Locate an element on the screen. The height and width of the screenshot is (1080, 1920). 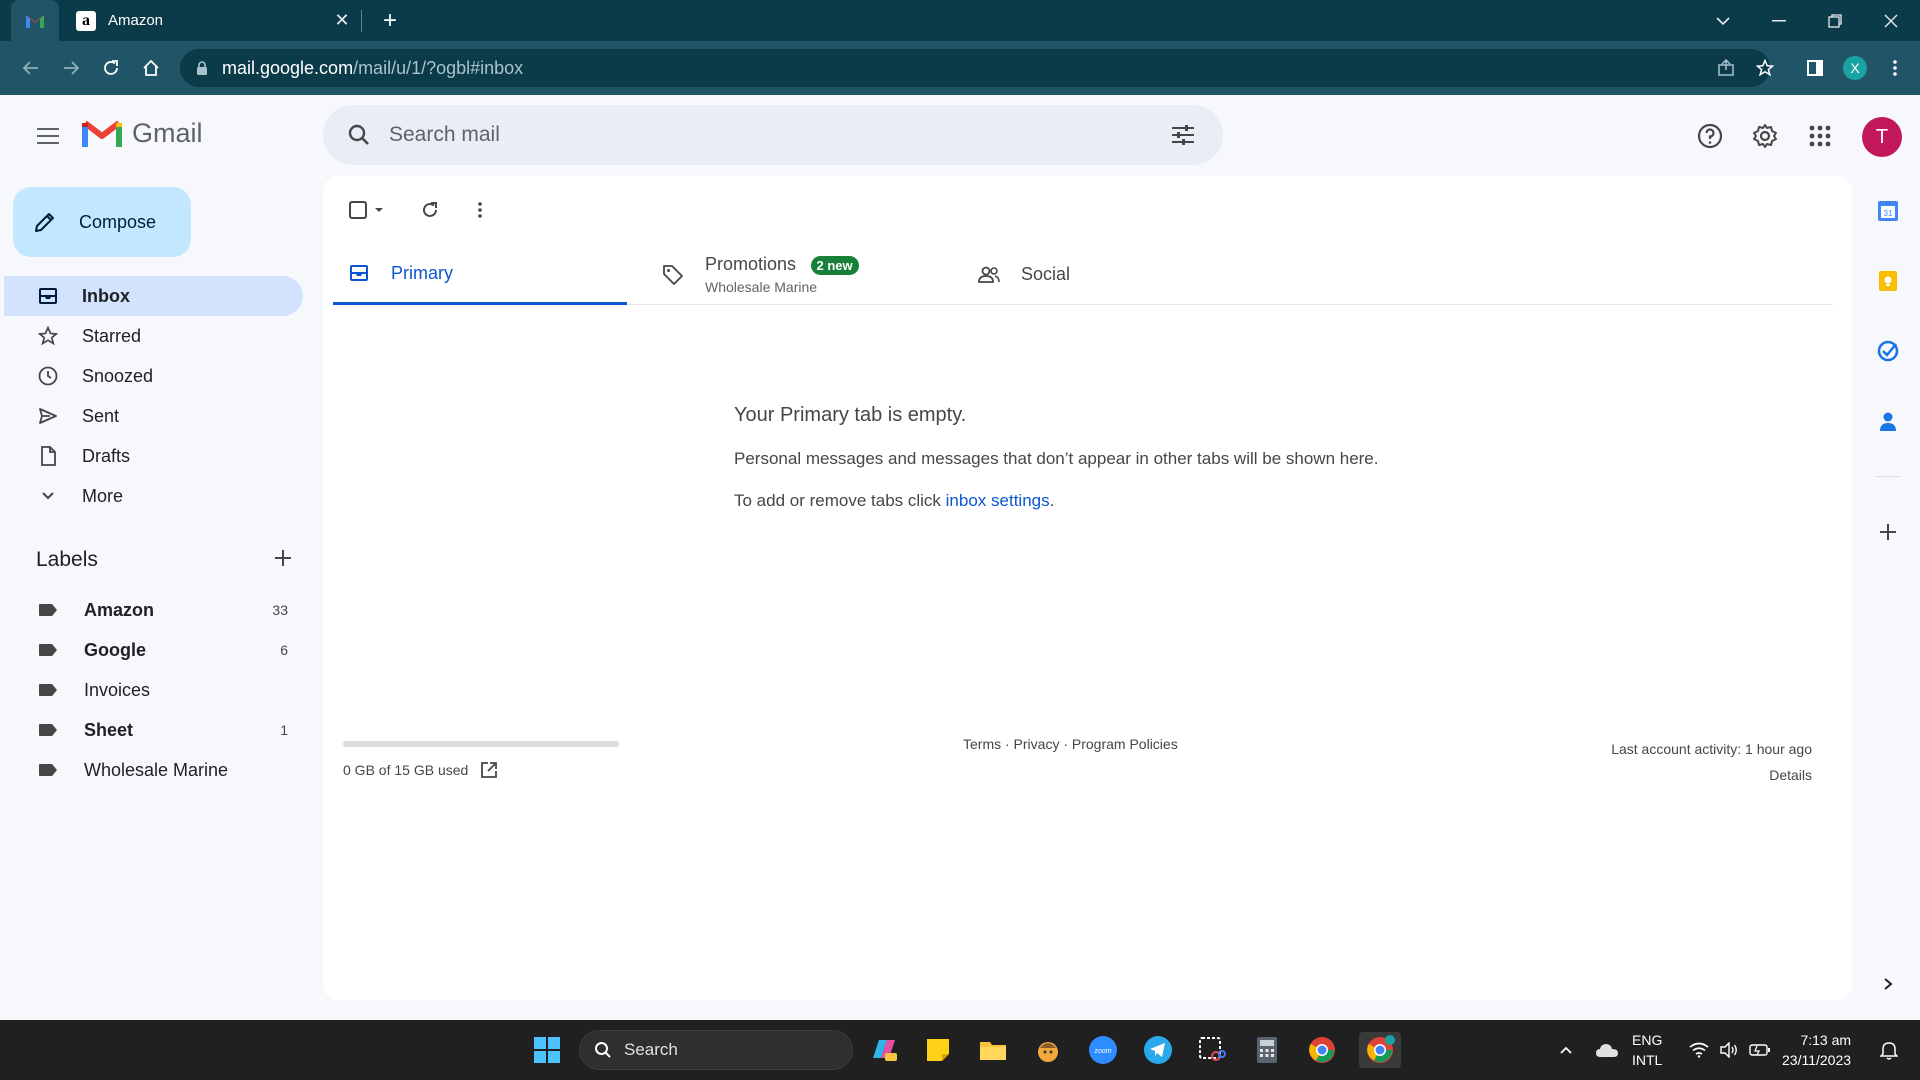
external-link-icon is located at coordinates (489, 770).